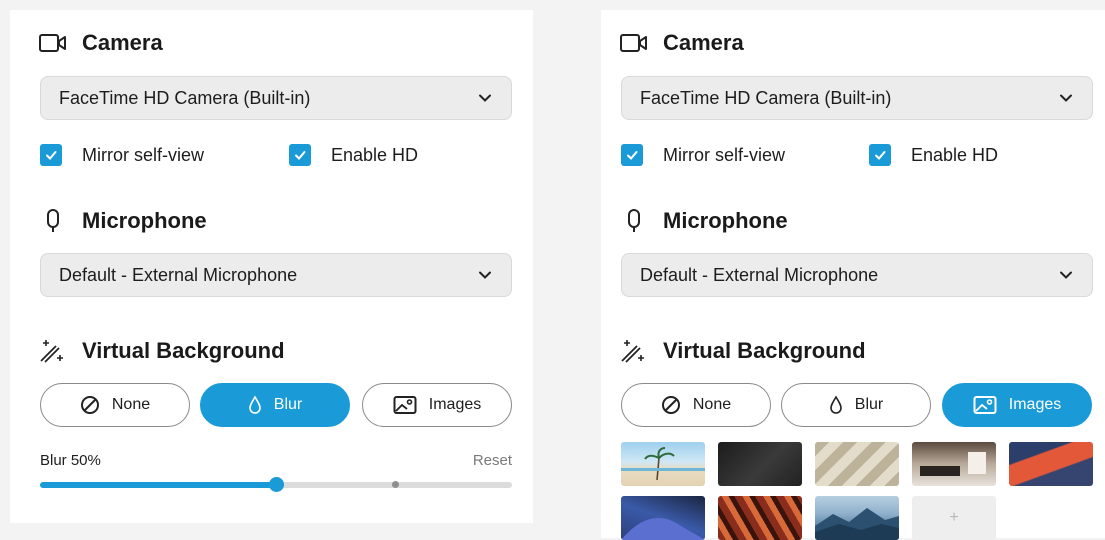 The height and width of the screenshot is (540, 1105). Describe the element at coordinates (760, 518) in the screenshot. I see `background-thumbnail-canyon` at that location.